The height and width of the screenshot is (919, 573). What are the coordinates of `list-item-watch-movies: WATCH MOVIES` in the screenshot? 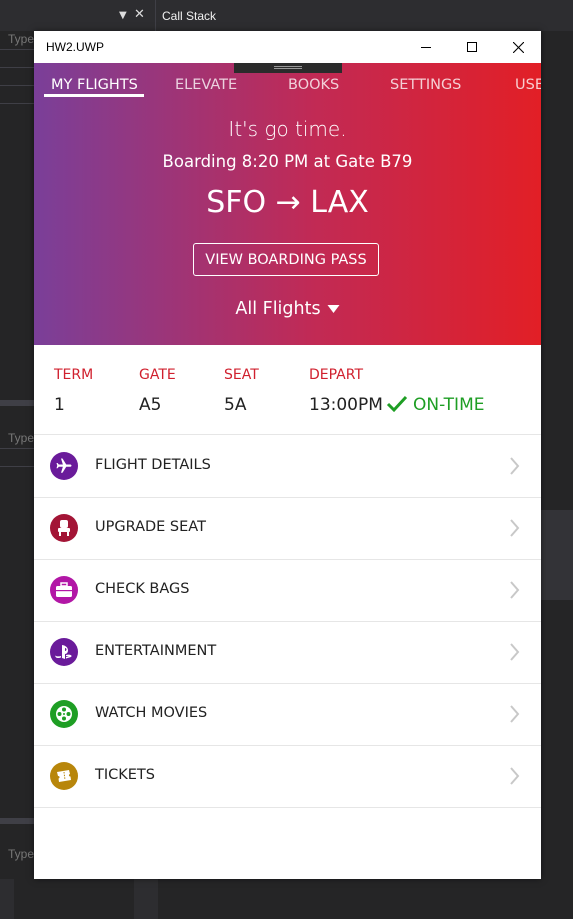 It's located at (287, 714).